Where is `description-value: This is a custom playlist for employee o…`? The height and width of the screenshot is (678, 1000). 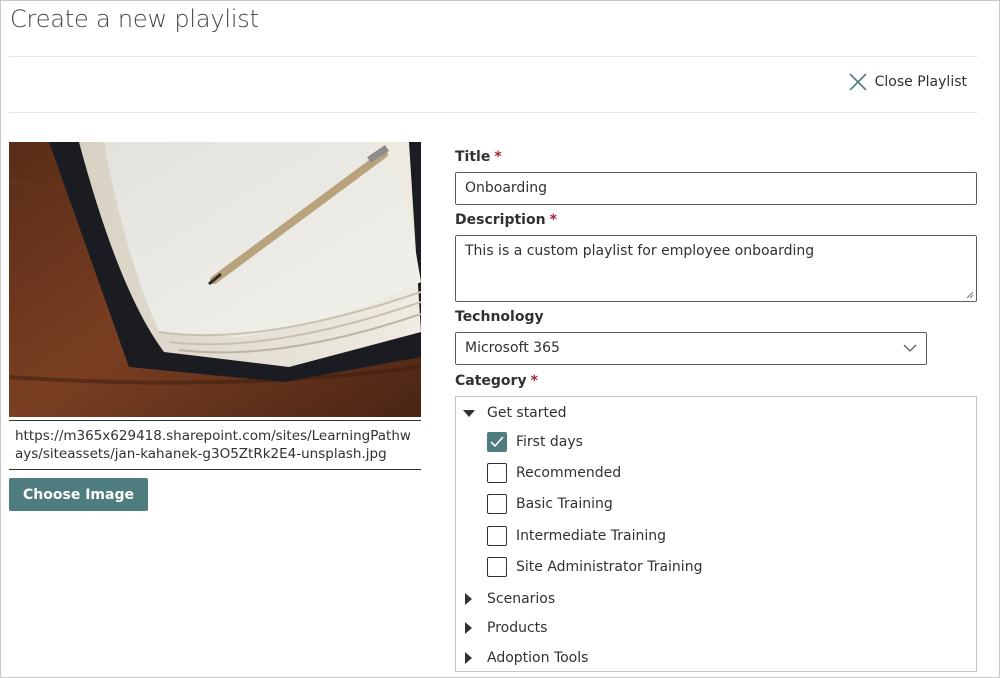
description-value: This is a custom playlist for employee o… is located at coordinates (640, 251).